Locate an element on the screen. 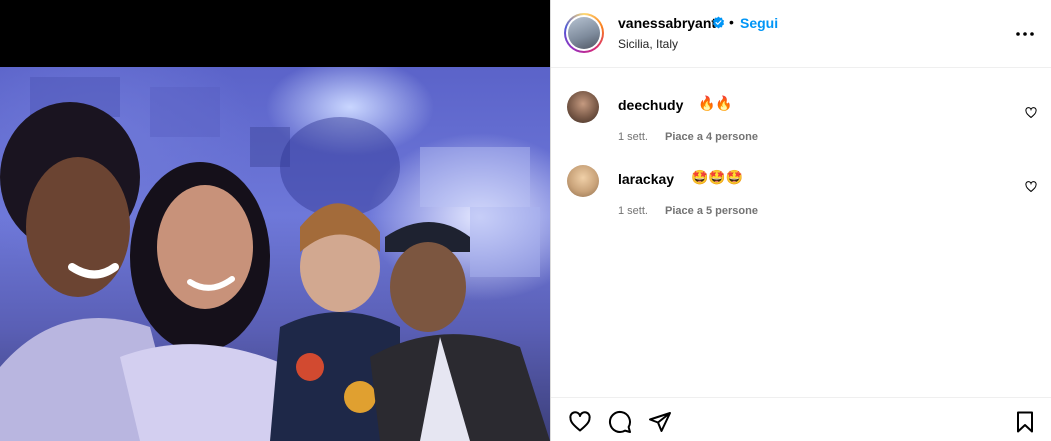  post-action-bar is located at coordinates (801, 419).